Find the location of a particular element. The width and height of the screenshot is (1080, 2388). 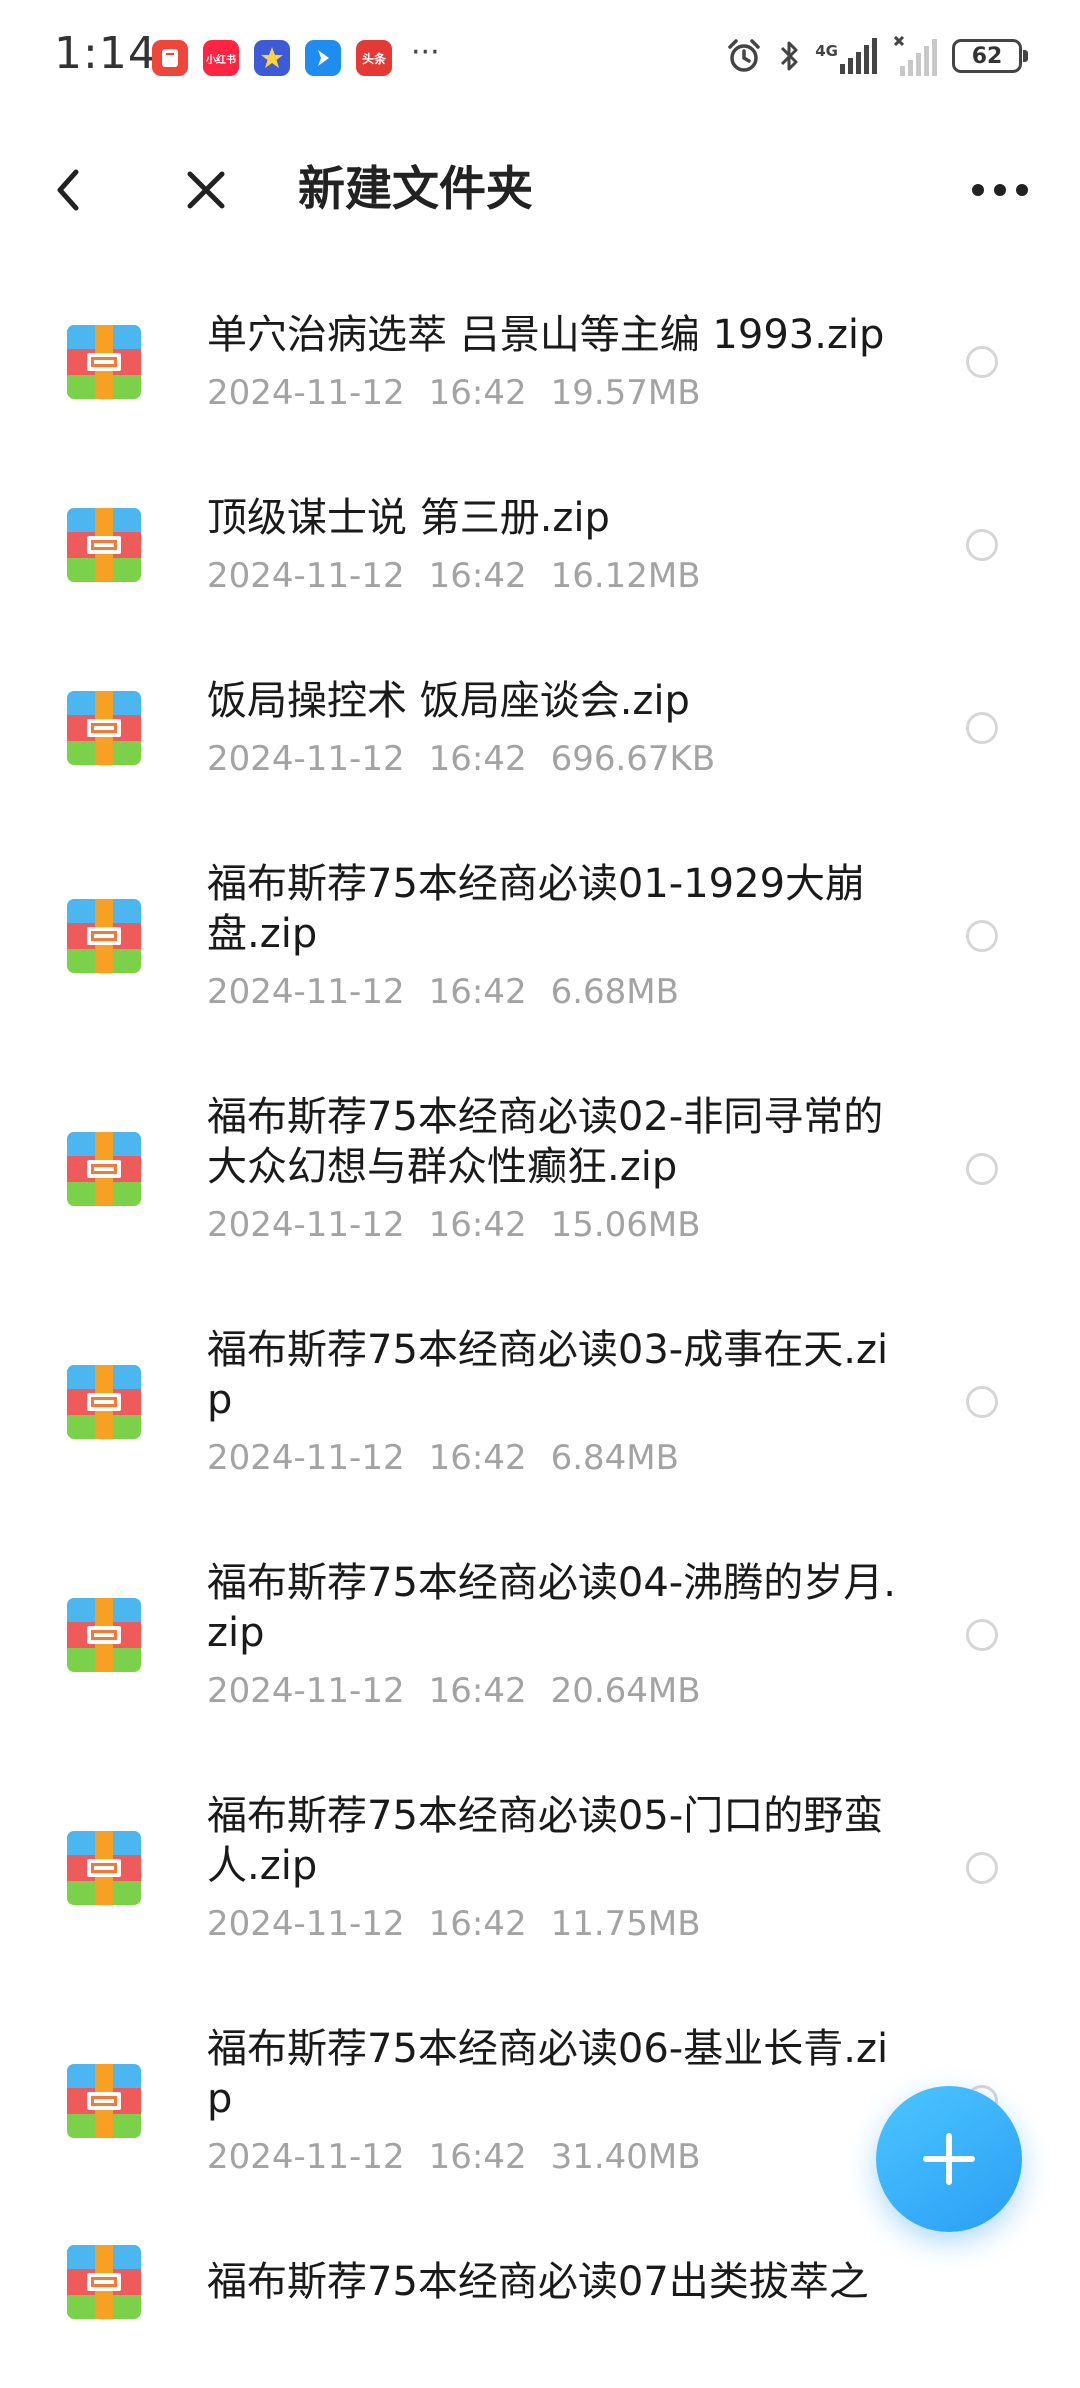

file-meta: 2024-11-12 16:42 15.06MB is located at coordinates (553, 1225).